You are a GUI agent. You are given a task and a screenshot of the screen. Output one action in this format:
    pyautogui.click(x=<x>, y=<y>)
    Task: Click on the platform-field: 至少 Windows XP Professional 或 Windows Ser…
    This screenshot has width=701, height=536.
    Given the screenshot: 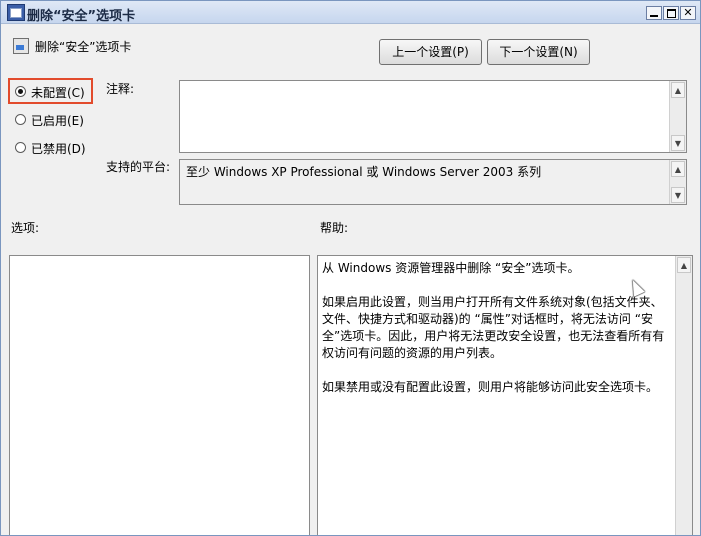 What is the action you would take?
    pyautogui.click(x=433, y=182)
    